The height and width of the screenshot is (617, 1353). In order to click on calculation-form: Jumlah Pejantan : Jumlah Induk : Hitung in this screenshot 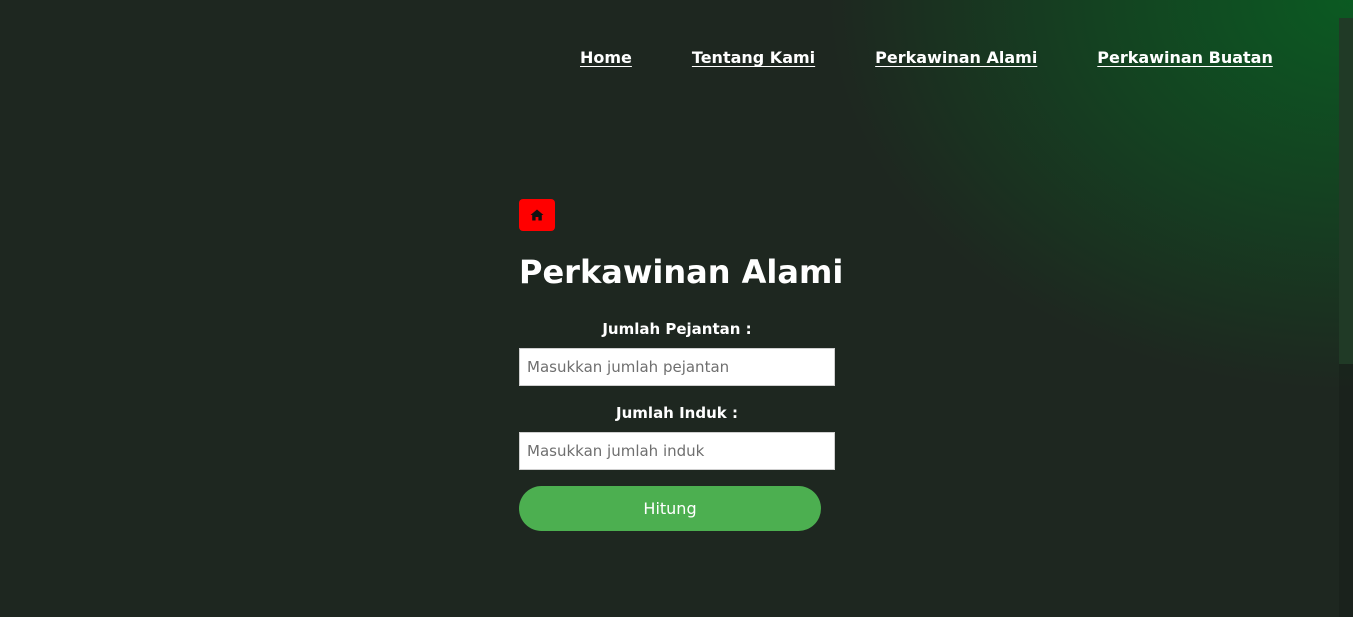, I will do `click(677, 424)`.